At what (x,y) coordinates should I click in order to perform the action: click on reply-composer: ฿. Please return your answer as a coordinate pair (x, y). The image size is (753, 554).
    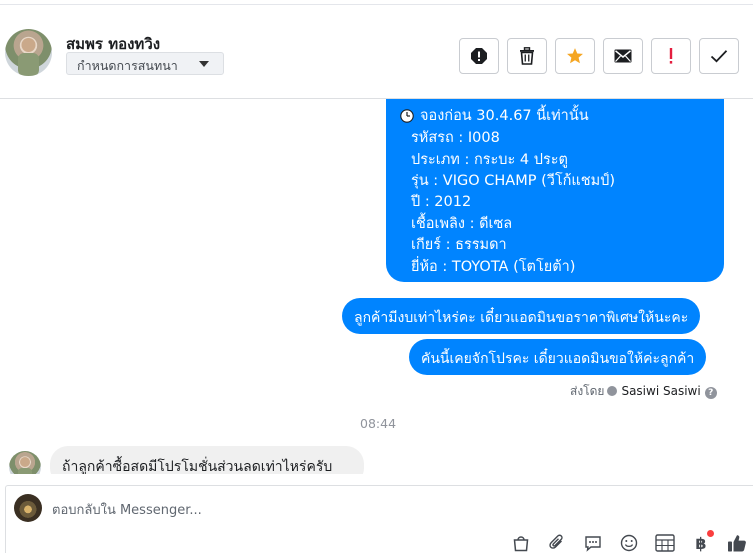
    Looking at the image, I should click on (379, 519).